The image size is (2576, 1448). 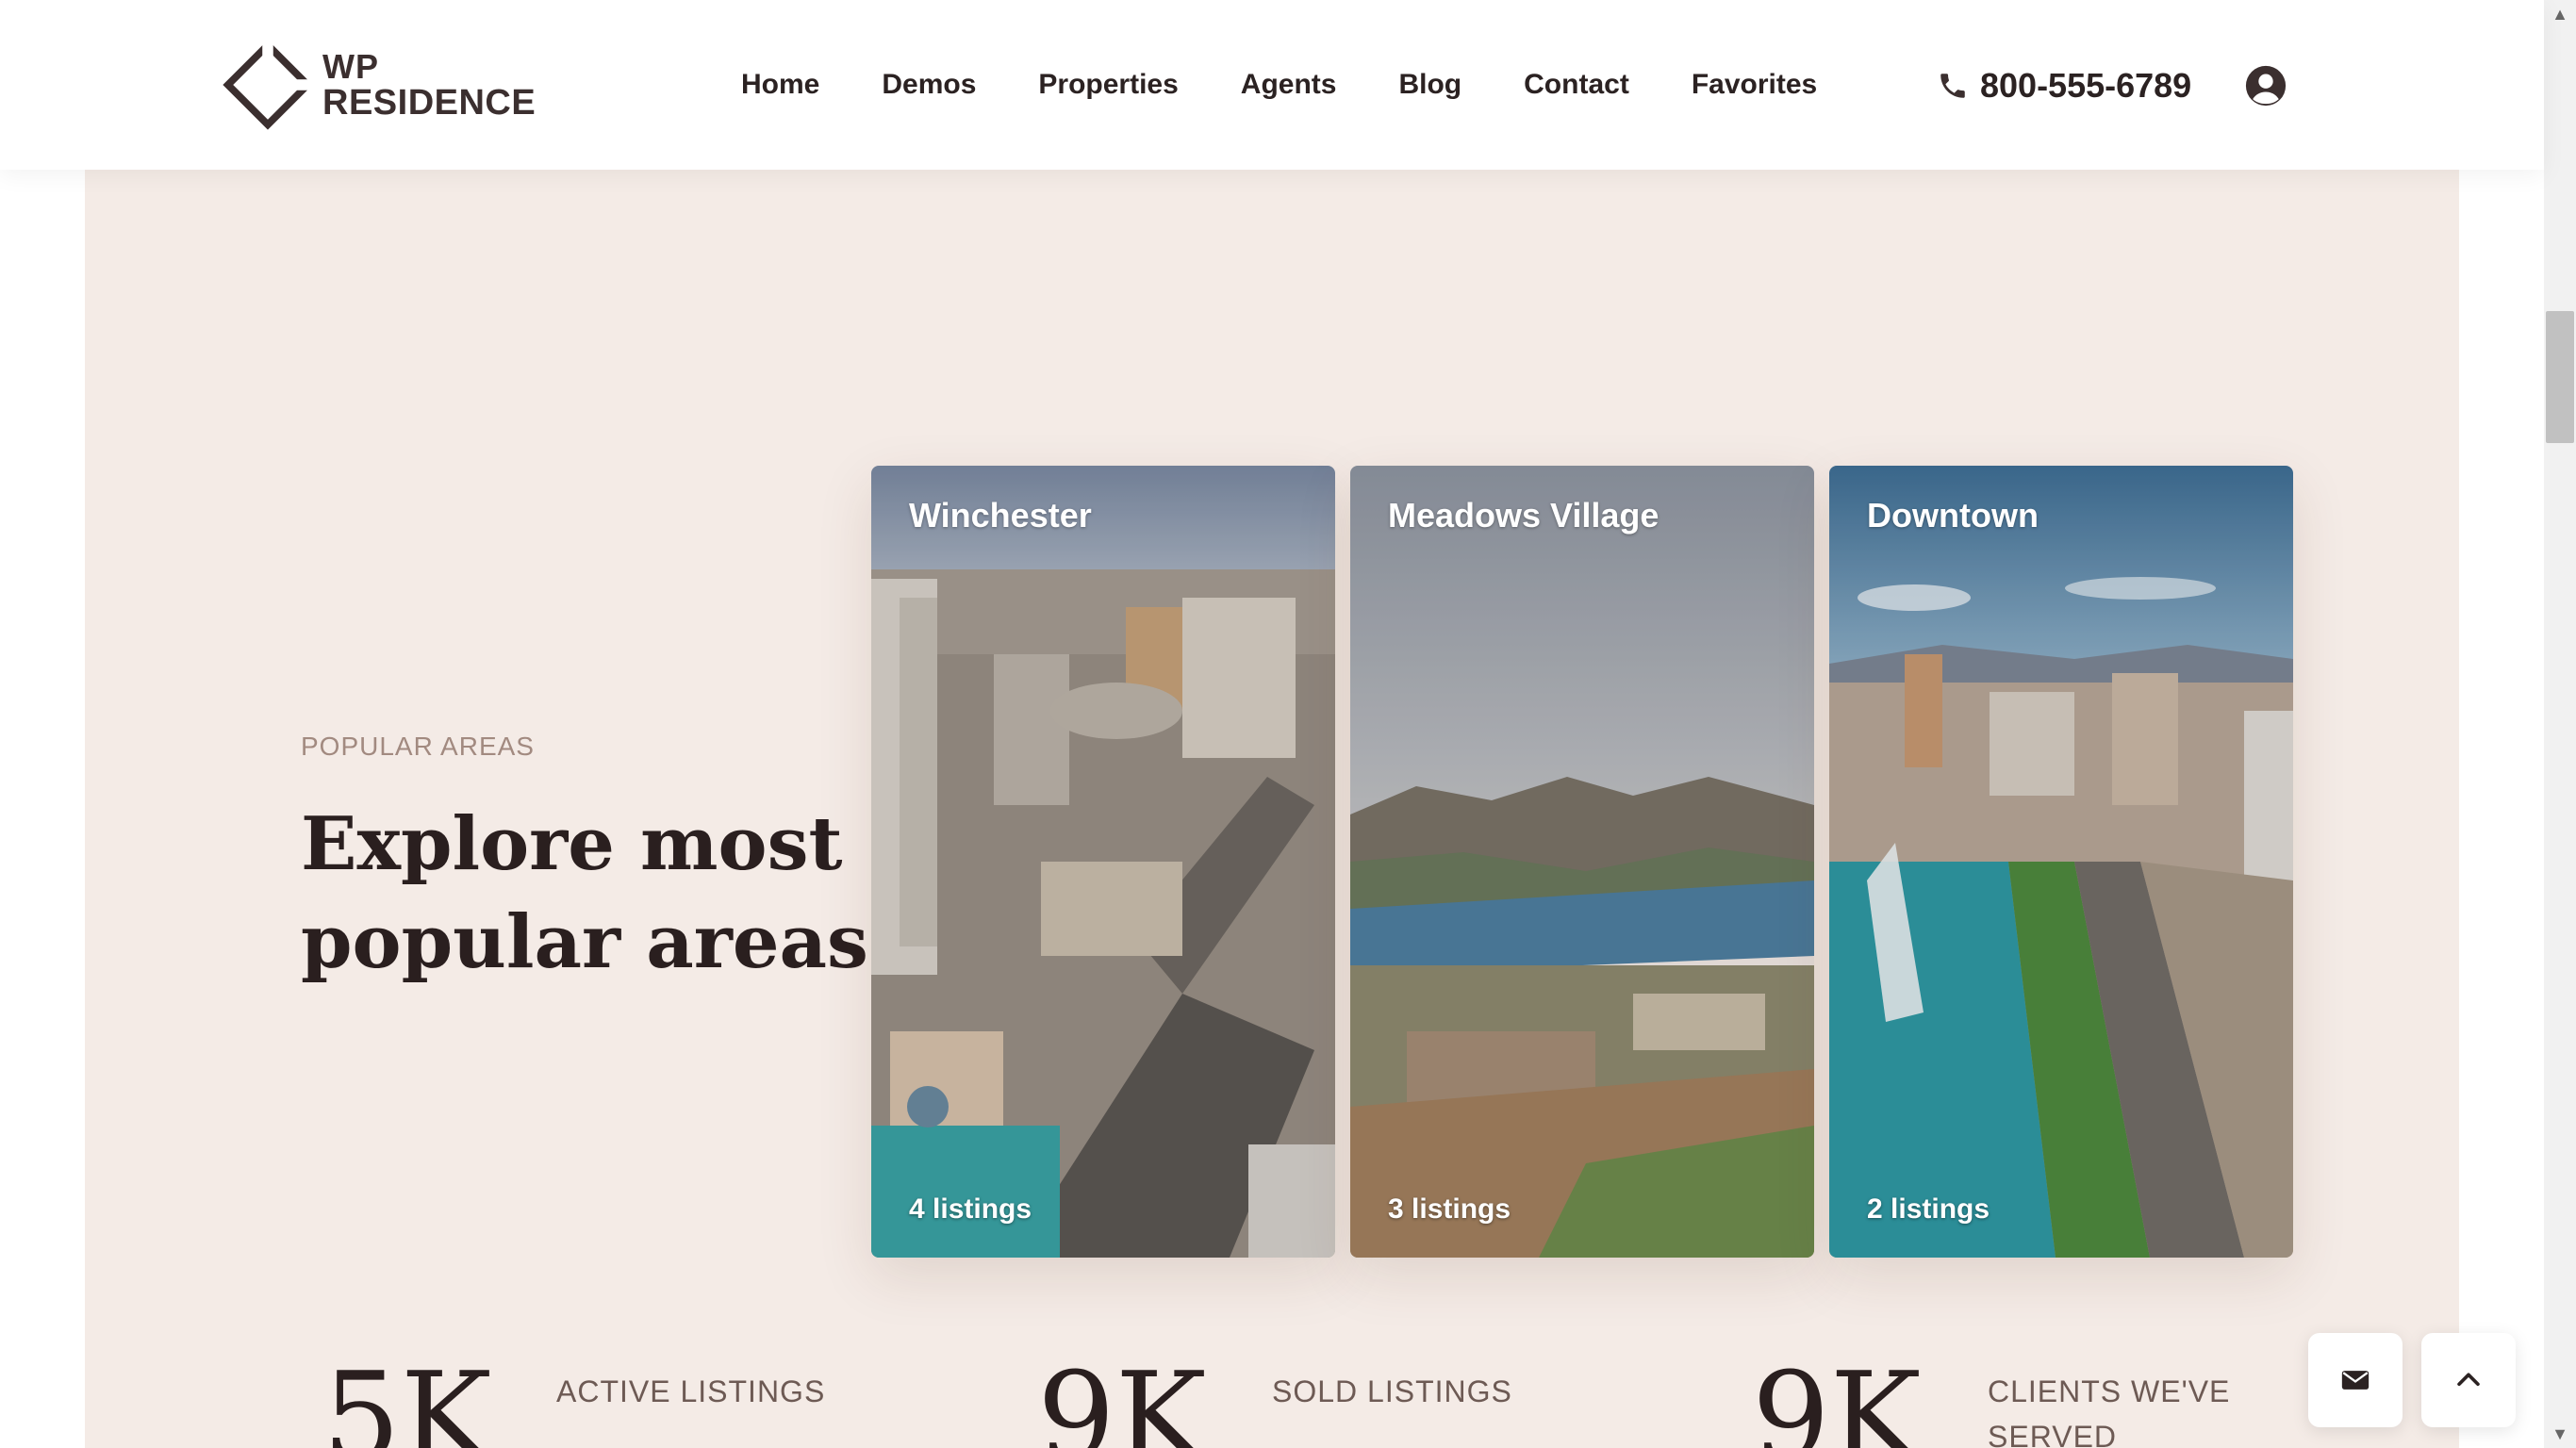 What do you see at coordinates (1754, 84) in the screenshot?
I see `nav-favorites: Favorites` at bounding box center [1754, 84].